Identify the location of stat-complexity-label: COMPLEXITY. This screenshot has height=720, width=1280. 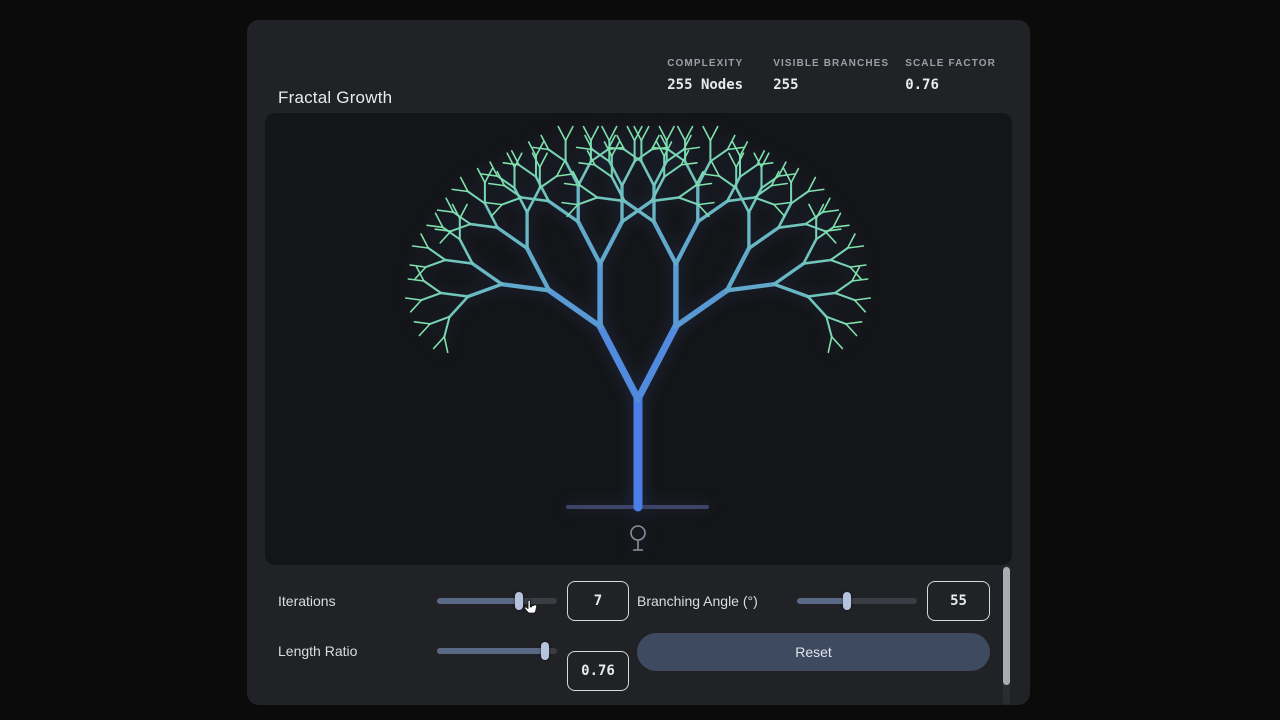
(705, 63).